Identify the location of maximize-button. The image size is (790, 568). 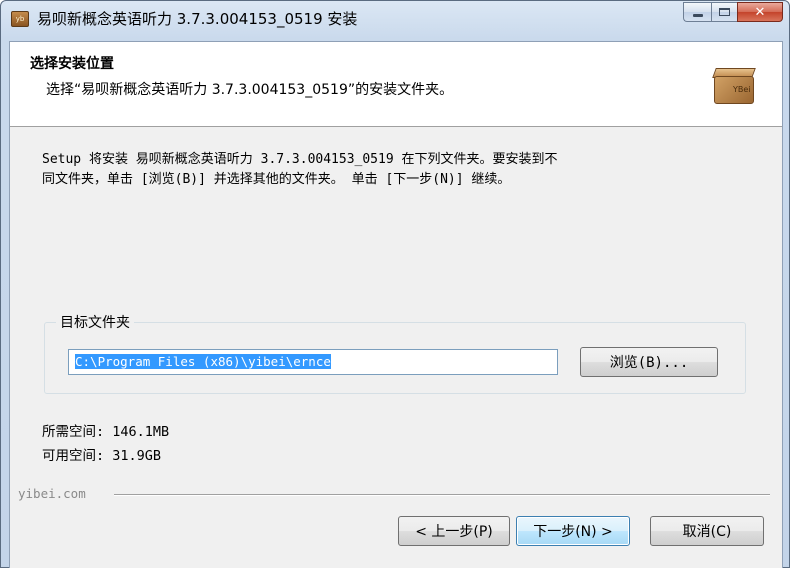
(724, 12).